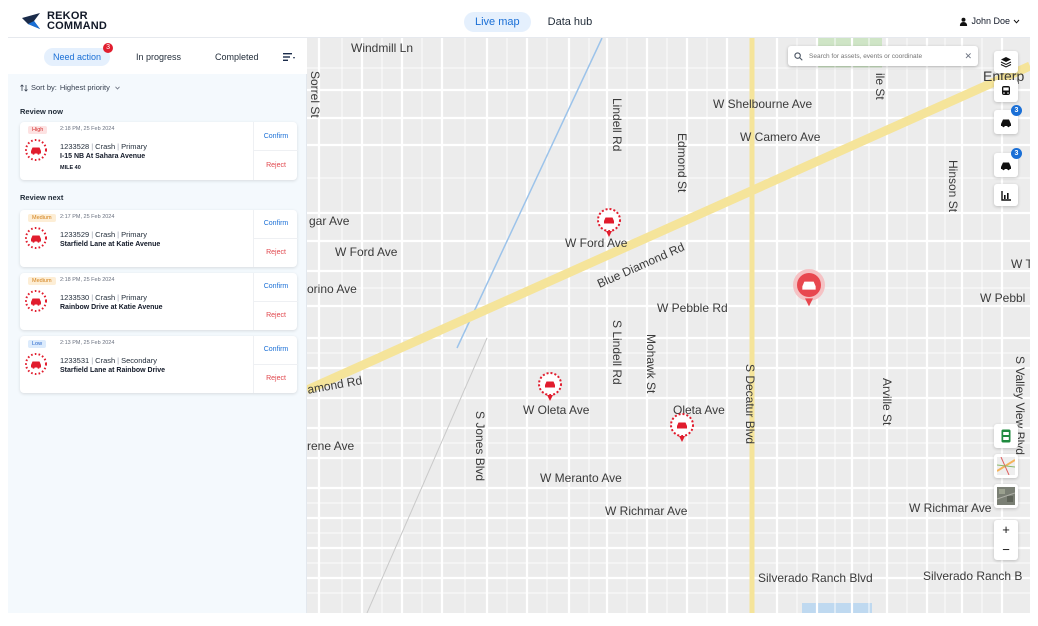 The width and height of the screenshot is (1038, 626). I want to click on street-label: W Shelbourne Ave, so click(763, 104).